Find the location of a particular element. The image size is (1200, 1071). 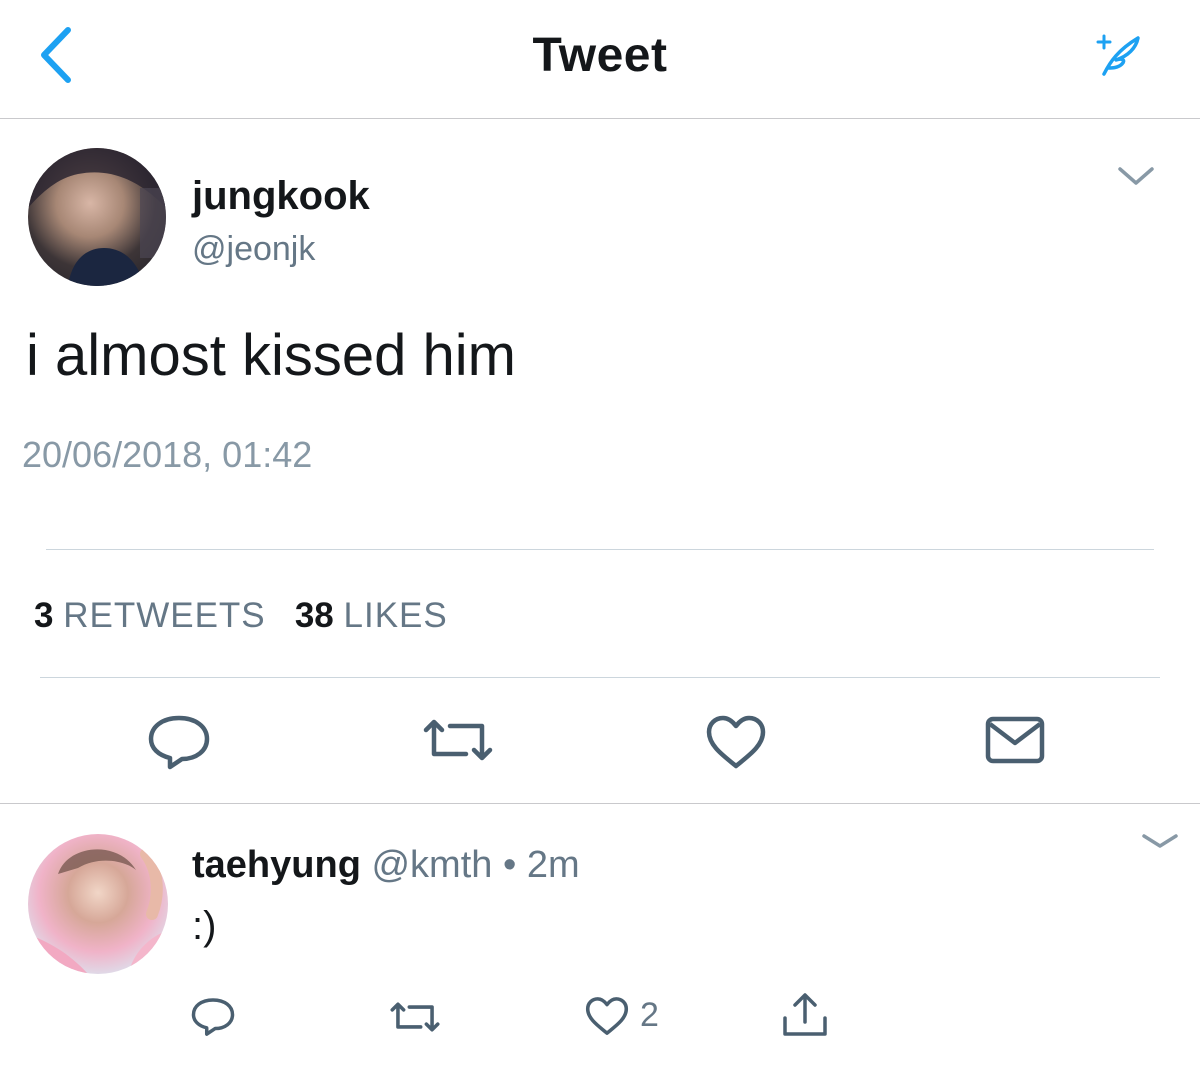

reply-author-handle: @kmth is located at coordinates (431, 865).